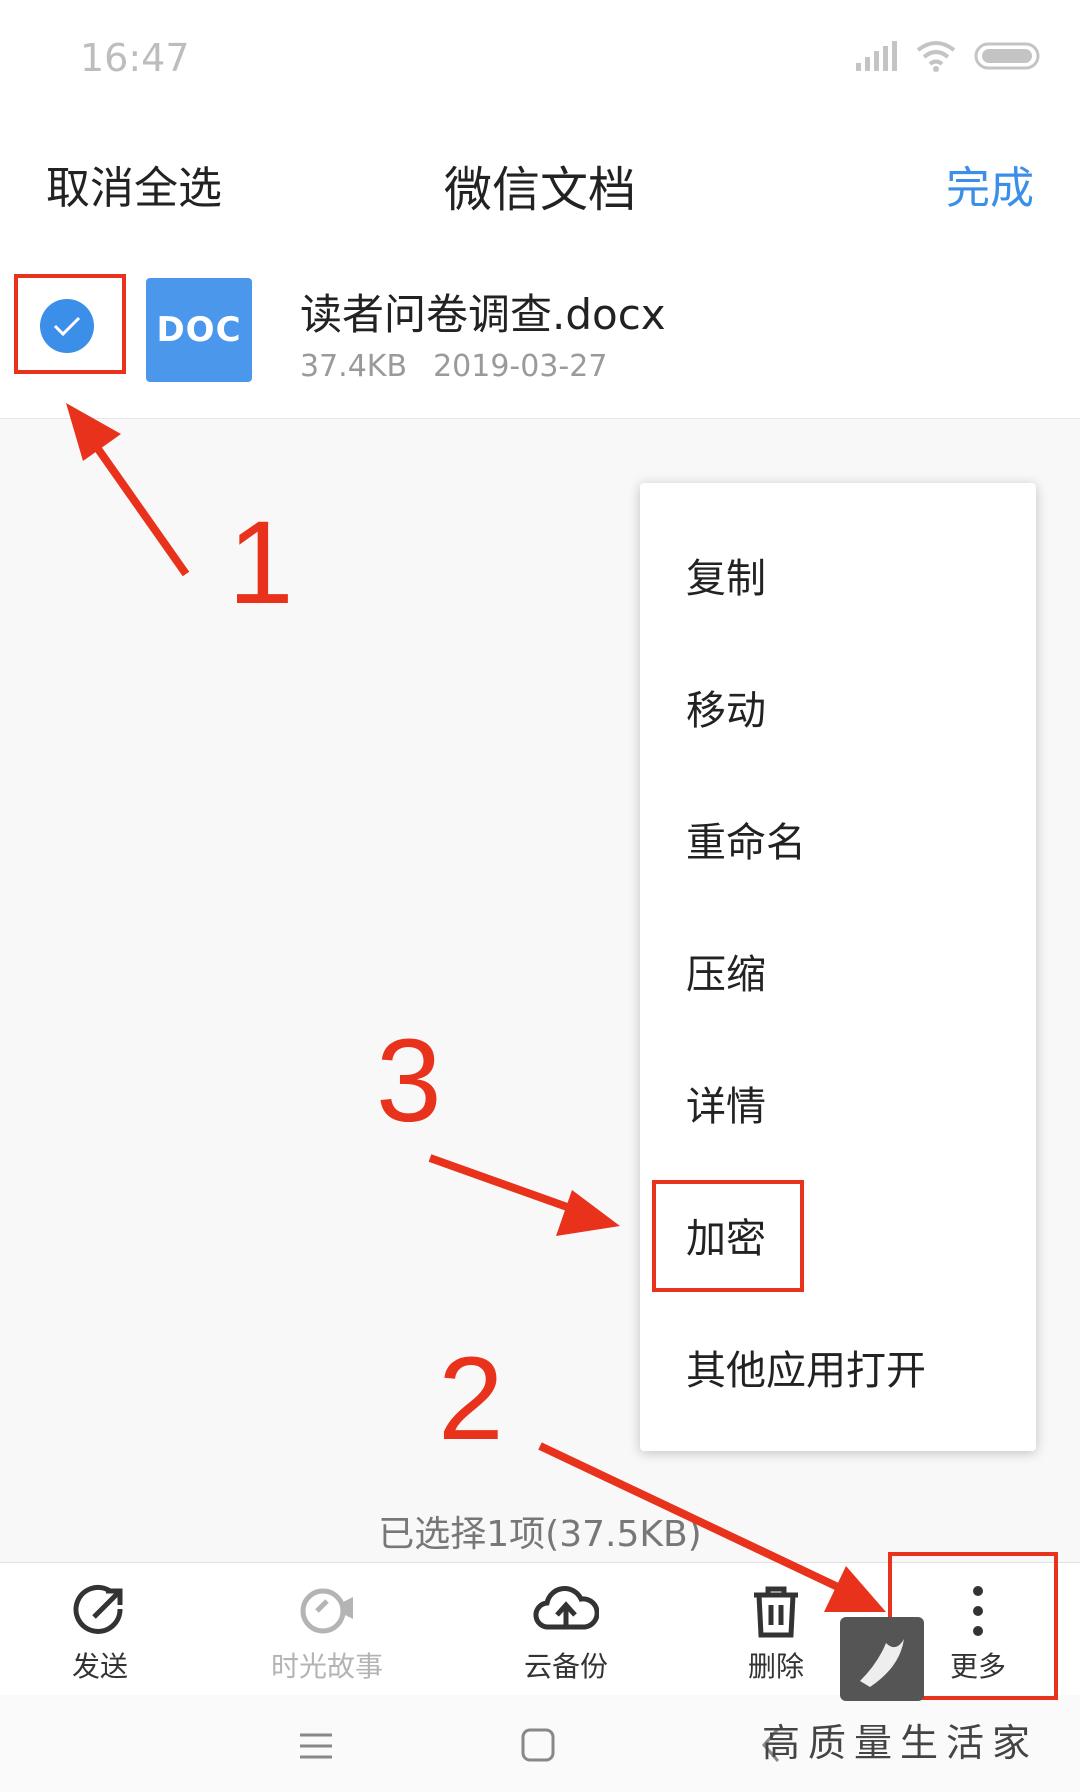  Describe the element at coordinates (882, 1663) in the screenshot. I see `bird-icon` at that location.